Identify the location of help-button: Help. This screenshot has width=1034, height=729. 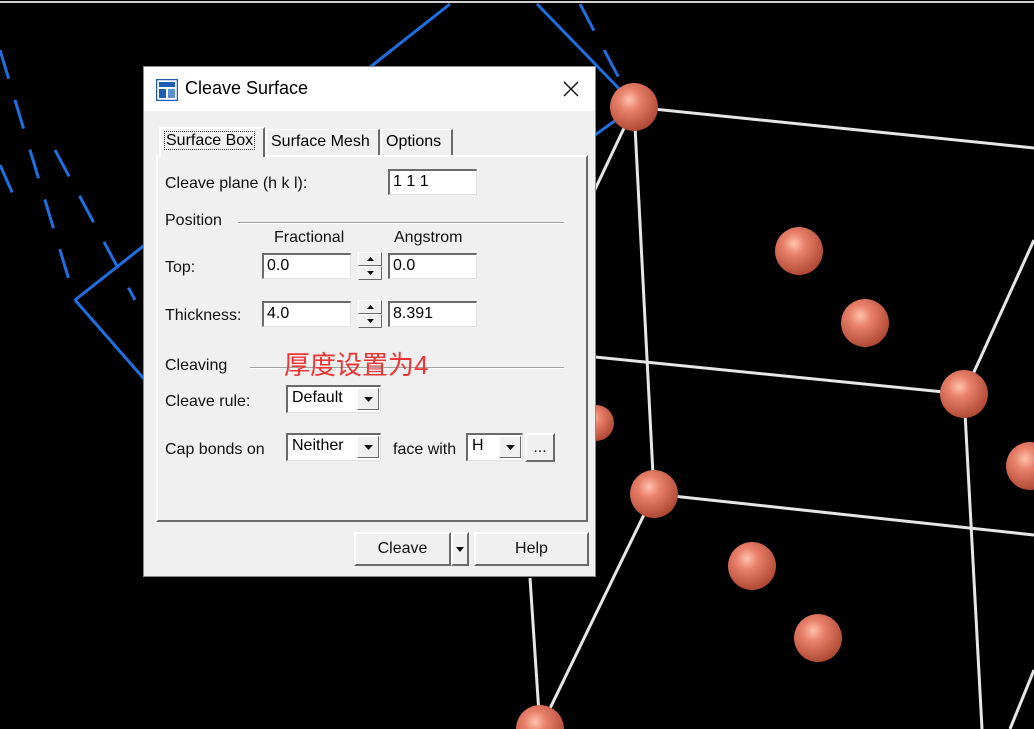
(531, 549).